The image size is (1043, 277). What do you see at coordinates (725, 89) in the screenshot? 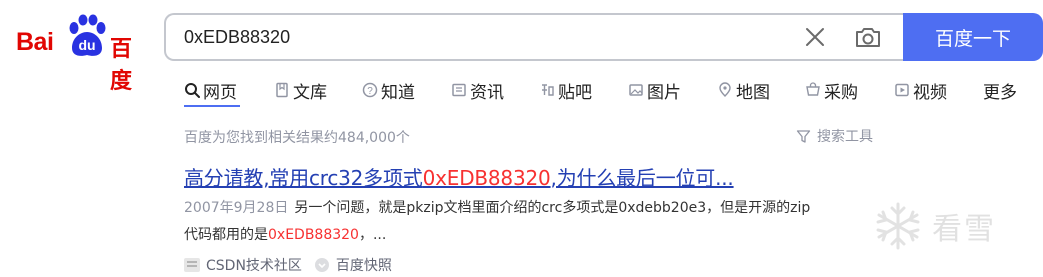
I see `map-icon` at bounding box center [725, 89].